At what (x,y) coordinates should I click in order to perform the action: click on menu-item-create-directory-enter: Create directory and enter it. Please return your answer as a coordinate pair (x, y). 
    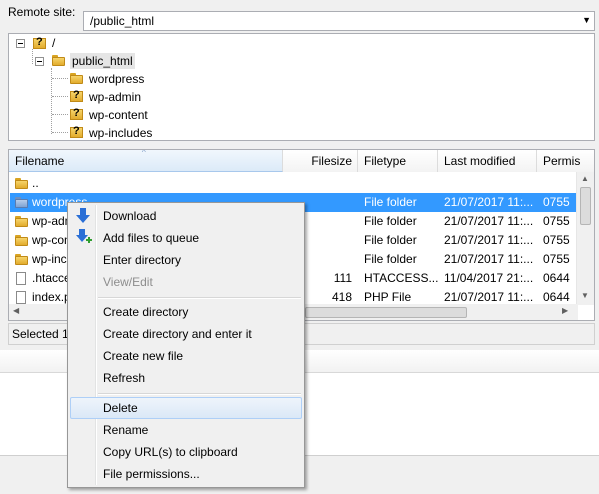
    Looking at the image, I should click on (186, 334).